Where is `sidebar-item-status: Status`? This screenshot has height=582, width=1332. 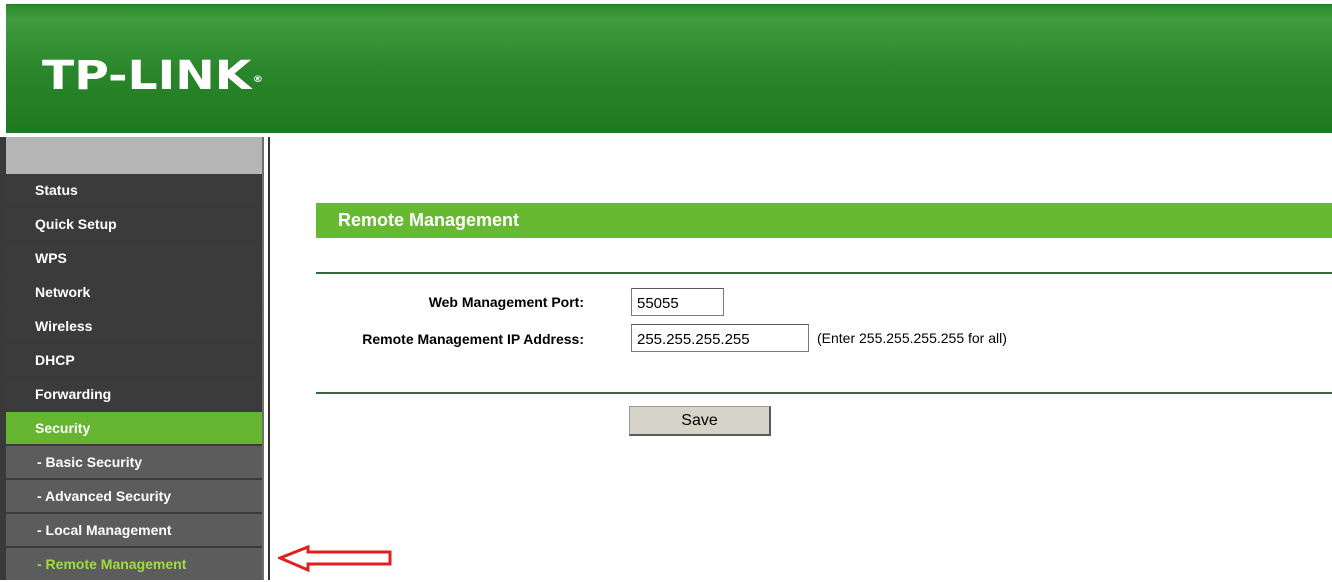
sidebar-item-status: Status is located at coordinates (134, 190).